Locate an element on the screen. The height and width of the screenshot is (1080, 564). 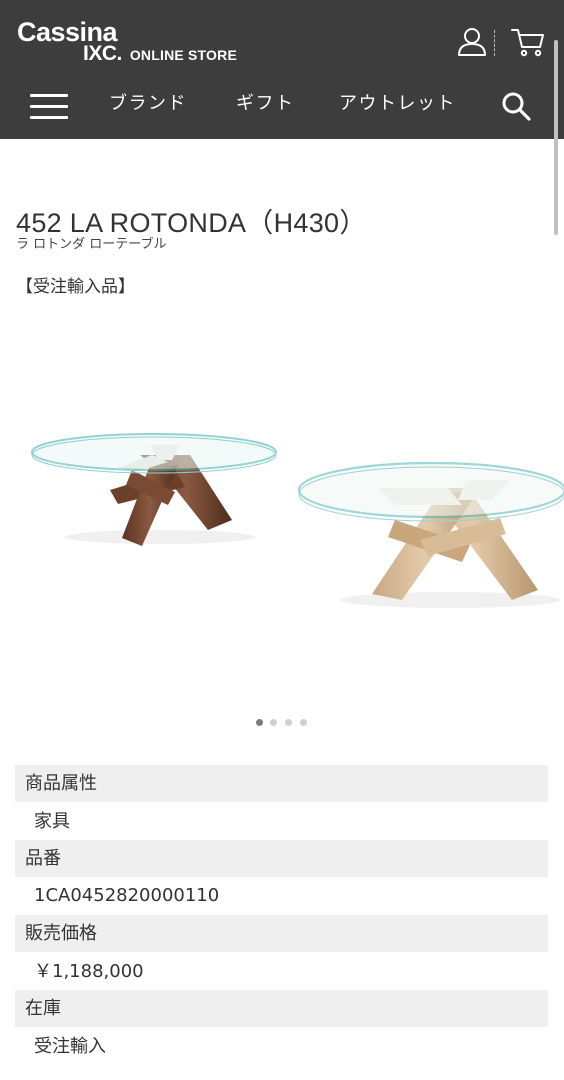
hamburger-menu-icon is located at coordinates (49, 107).